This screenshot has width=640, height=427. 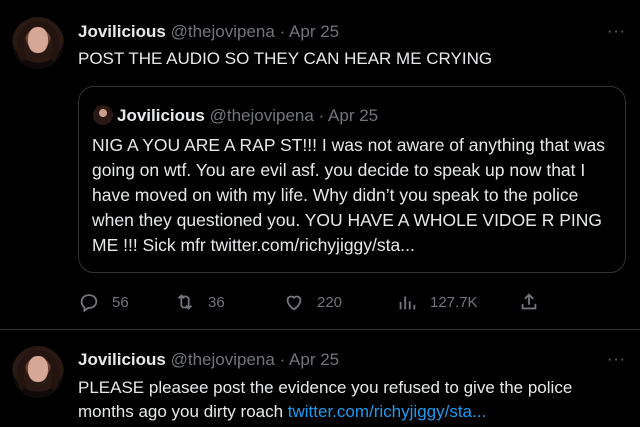 I want to click on heart-icon, so click(x=294, y=303).